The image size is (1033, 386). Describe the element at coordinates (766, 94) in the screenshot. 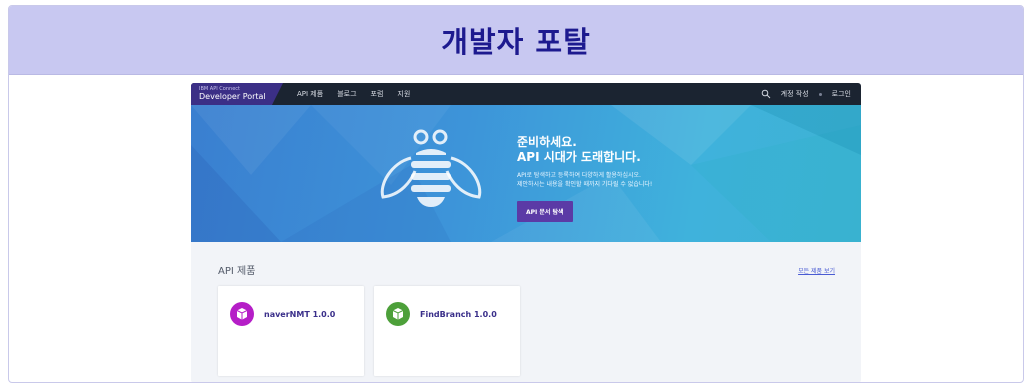

I see `search-icon` at that location.